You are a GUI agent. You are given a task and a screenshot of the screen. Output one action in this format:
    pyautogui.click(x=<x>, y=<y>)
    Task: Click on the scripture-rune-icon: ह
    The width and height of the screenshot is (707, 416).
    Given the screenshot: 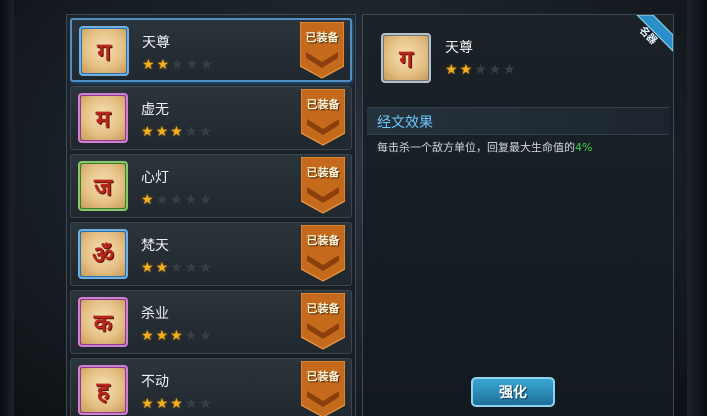 What is the action you would take?
    pyautogui.click(x=103, y=390)
    